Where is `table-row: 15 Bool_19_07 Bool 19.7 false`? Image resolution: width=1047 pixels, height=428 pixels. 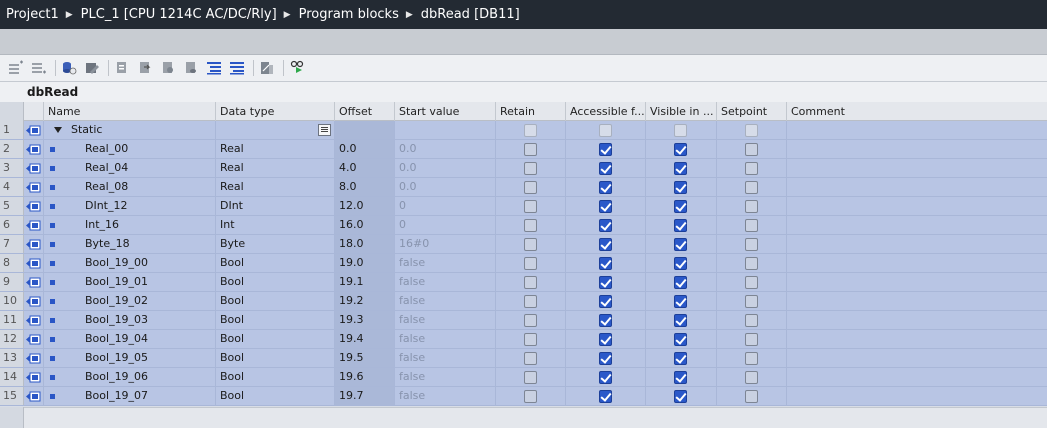
table-row: 15 Bool_19_07 Bool 19.7 false is located at coordinates (523, 396).